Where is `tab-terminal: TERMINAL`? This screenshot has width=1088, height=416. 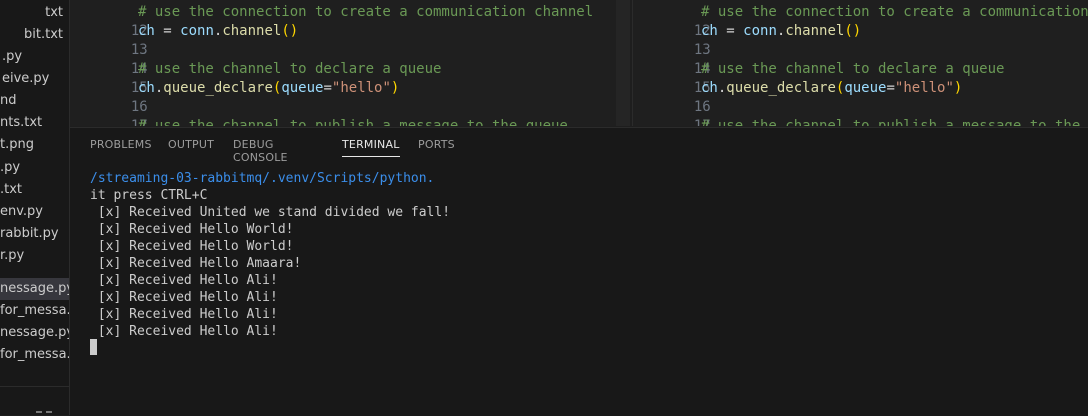 tab-terminal: TERMINAL is located at coordinates (371, 147).